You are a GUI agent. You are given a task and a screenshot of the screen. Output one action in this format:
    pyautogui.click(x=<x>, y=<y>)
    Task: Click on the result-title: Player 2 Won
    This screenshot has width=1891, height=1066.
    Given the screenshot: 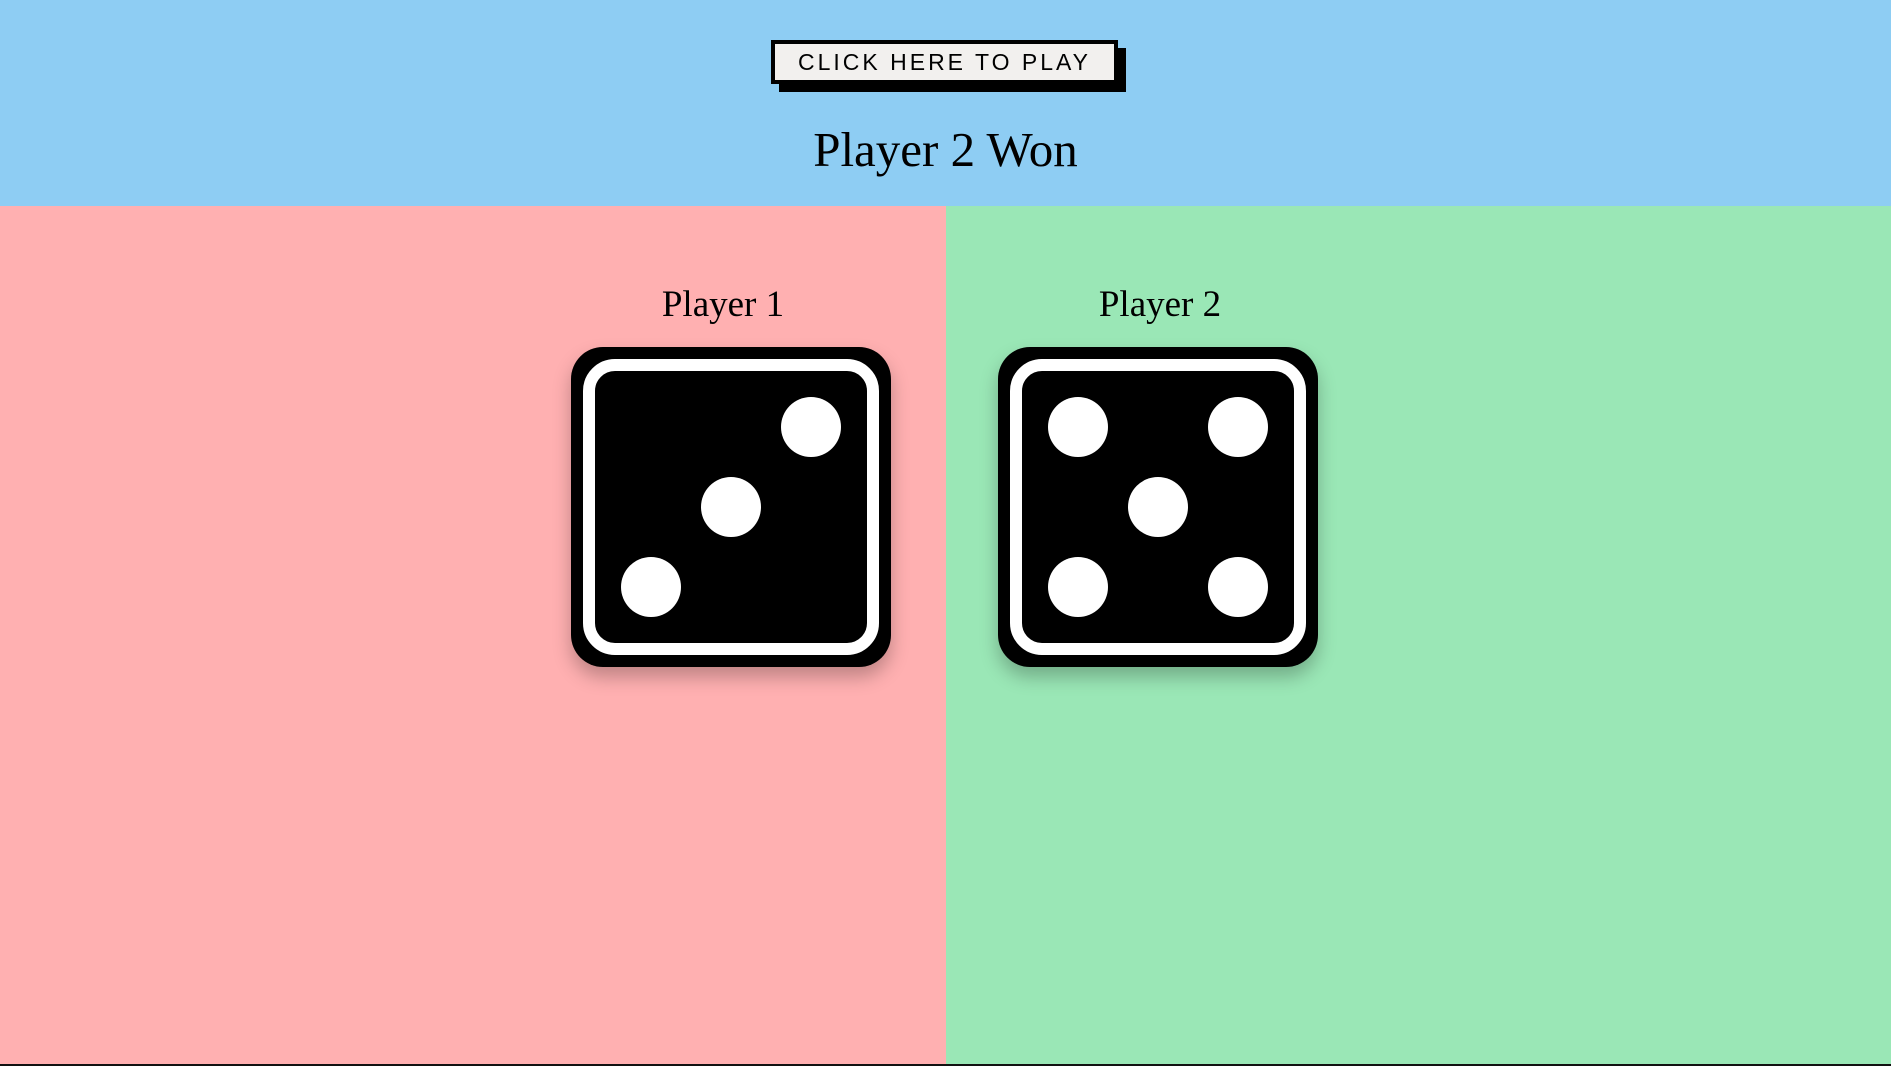 What is the action you would take?
    pyautogui.click(x=945, y=149)
    